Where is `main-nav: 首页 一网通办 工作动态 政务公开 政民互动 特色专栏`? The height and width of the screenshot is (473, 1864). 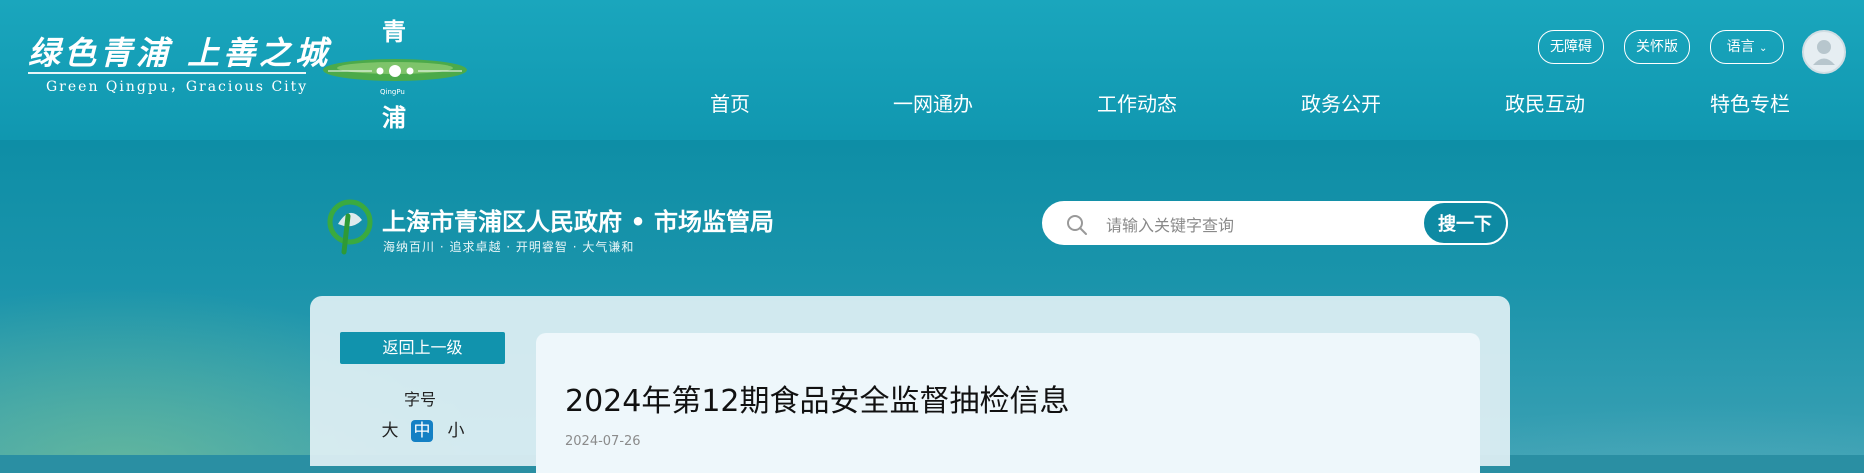 main-nav: 首页 一网通办 工作动态 政务公开 政民互动 特色专栏 is located at coordinates (932, 103).